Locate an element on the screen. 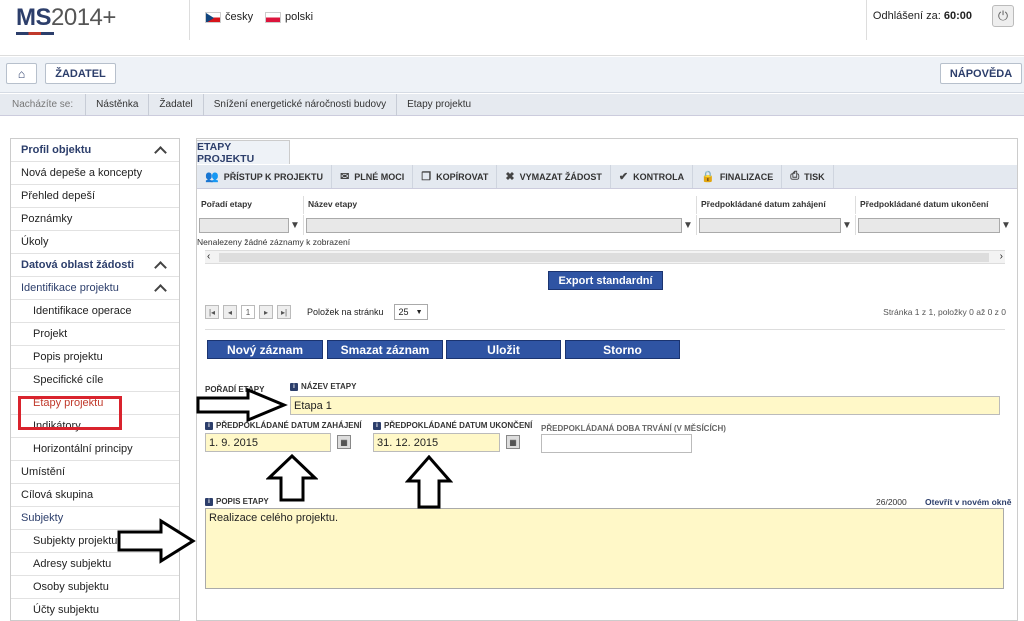  scroll-left-icon: ‹ is located at coordinates (208, 256).